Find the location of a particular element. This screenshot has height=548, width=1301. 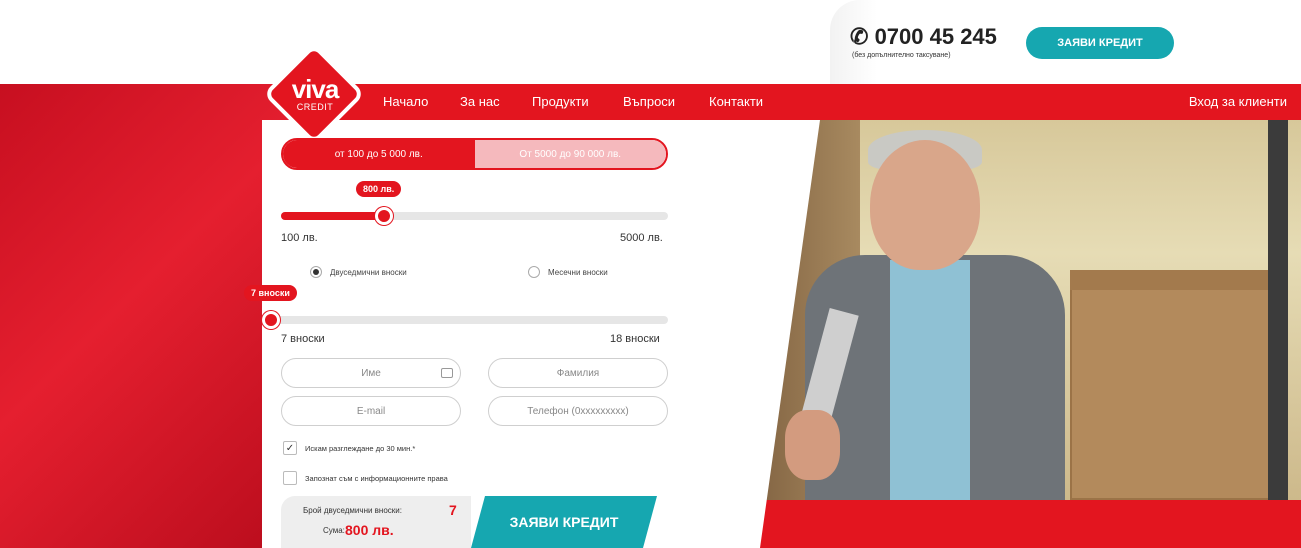

rights-checkbox: Запознат съм с информационните права is located at coordinates (365, 478).